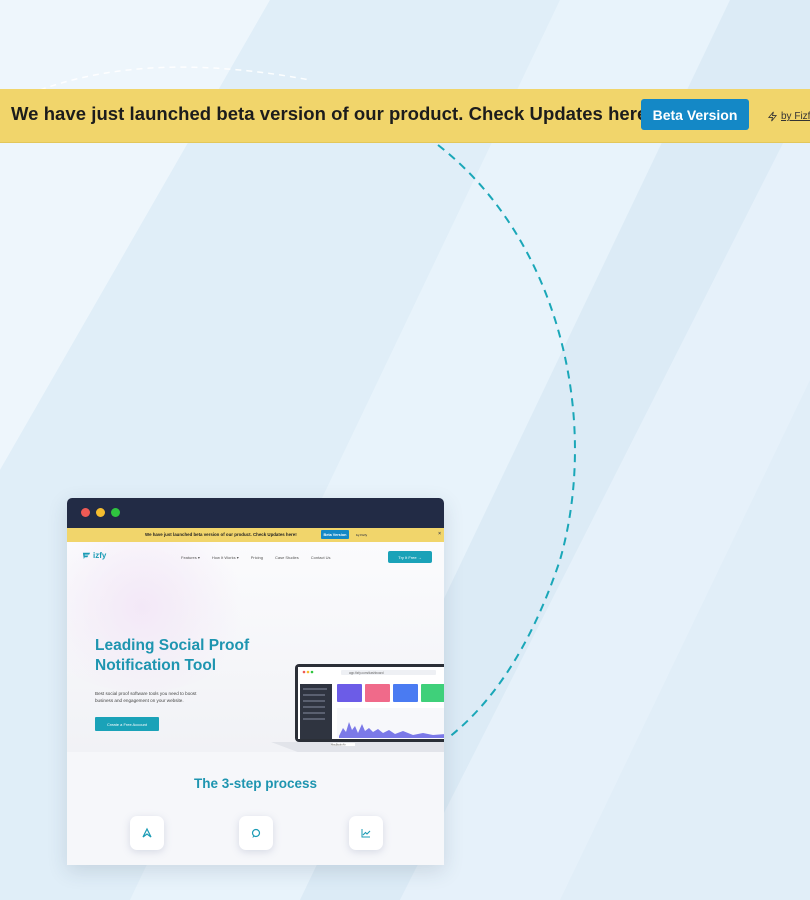  I want to click on chat-icon, so click(256, 833).